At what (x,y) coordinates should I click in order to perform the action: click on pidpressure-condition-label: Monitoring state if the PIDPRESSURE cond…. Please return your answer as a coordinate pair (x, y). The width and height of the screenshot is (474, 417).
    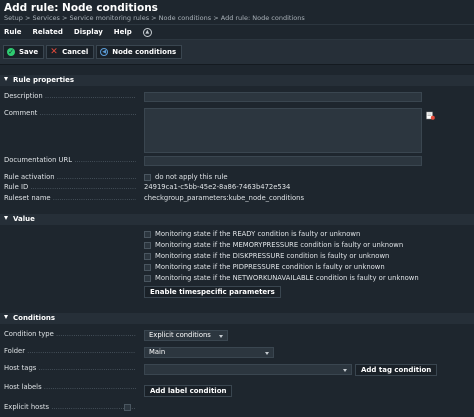
    Looking at the image, I should click on (270, 267).